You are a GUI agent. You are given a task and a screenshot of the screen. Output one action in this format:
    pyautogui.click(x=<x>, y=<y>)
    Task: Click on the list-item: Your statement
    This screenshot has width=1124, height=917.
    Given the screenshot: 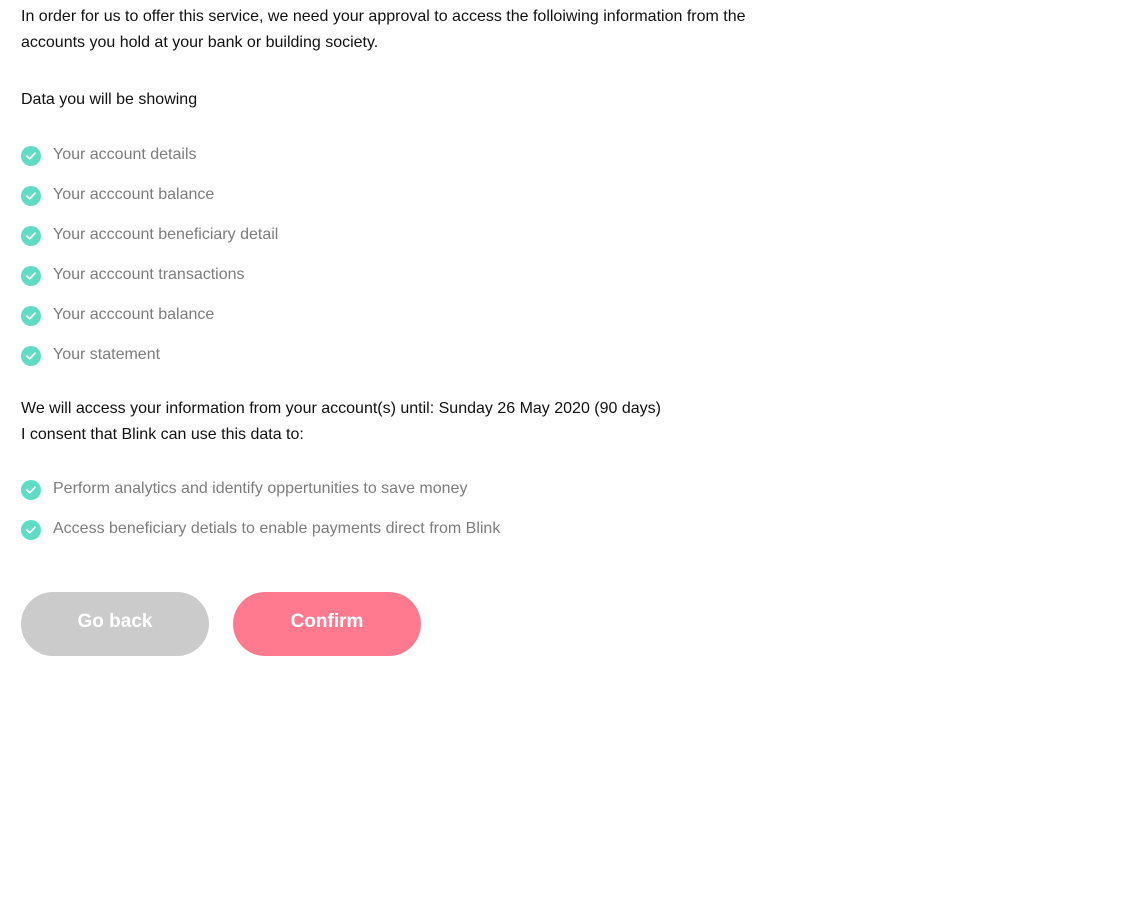 What is the action you would take?
    pyautogui.click(x=561, y=355)
    